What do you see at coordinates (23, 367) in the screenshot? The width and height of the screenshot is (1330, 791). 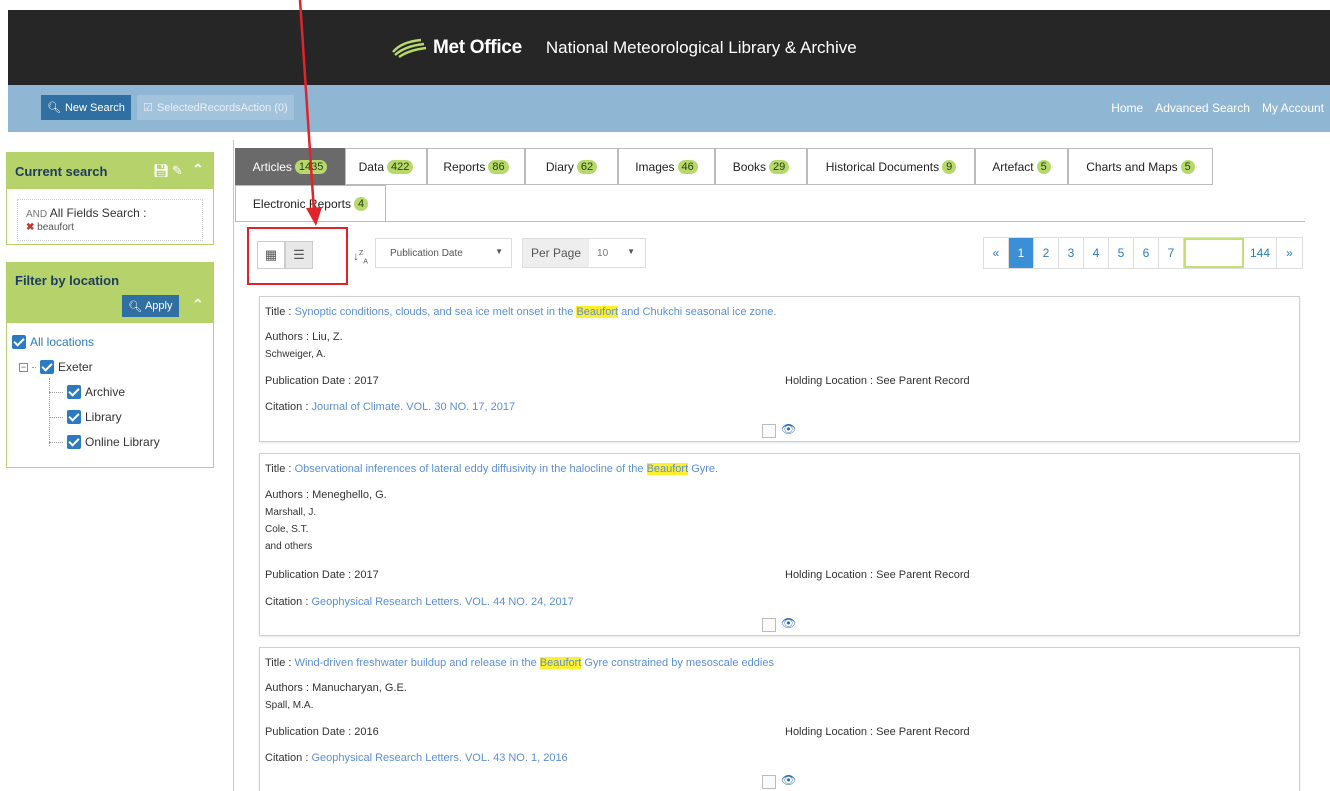 I see `tree-collapse-toggle: −` at bounding box center [23, 367].